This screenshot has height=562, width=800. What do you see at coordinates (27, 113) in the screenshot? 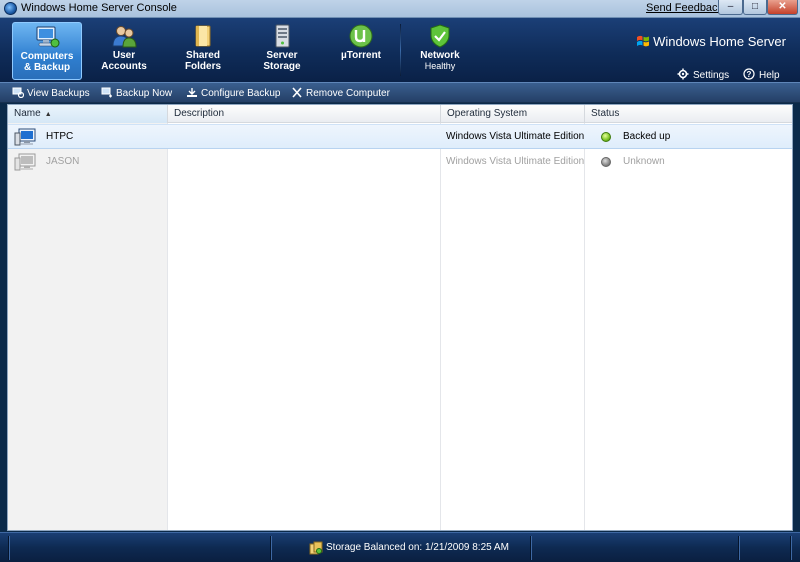
I see `column-name-label: Name` at bounding box center [27, 113].